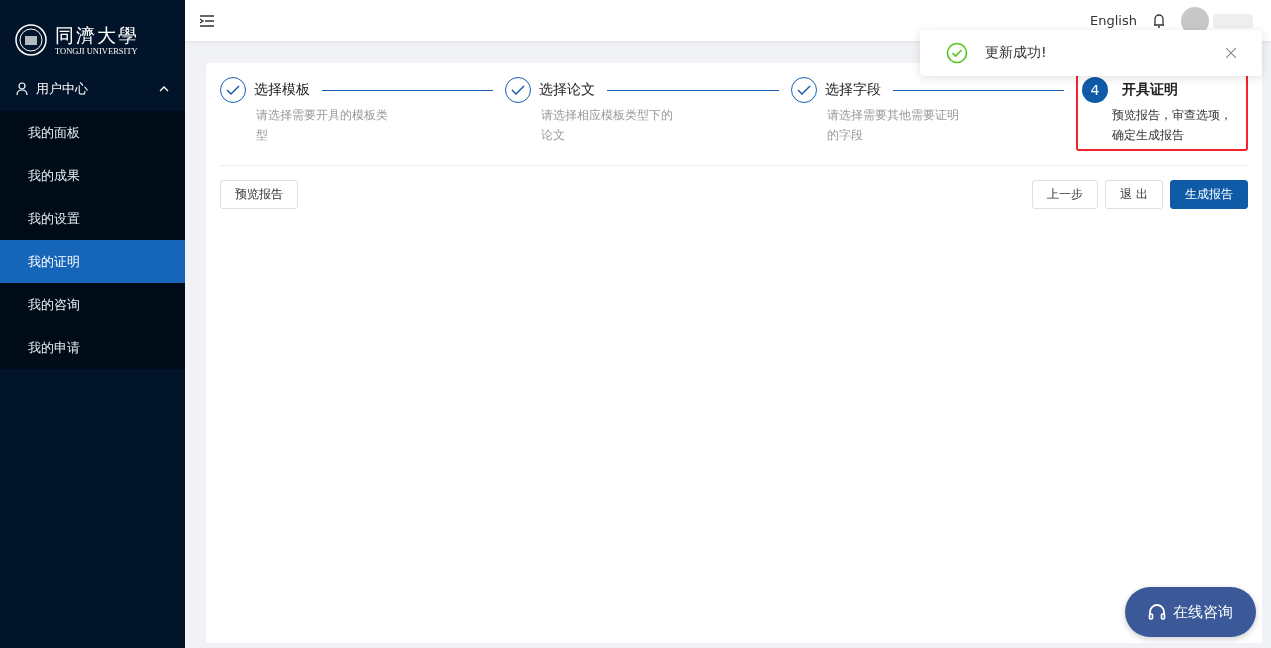 This screenshot has width=1271, height=648. What do you see at coordinates (92, 132) in the screenshot?
I see `sidebar-item: 我的面板` at bounding box center [92, 132].